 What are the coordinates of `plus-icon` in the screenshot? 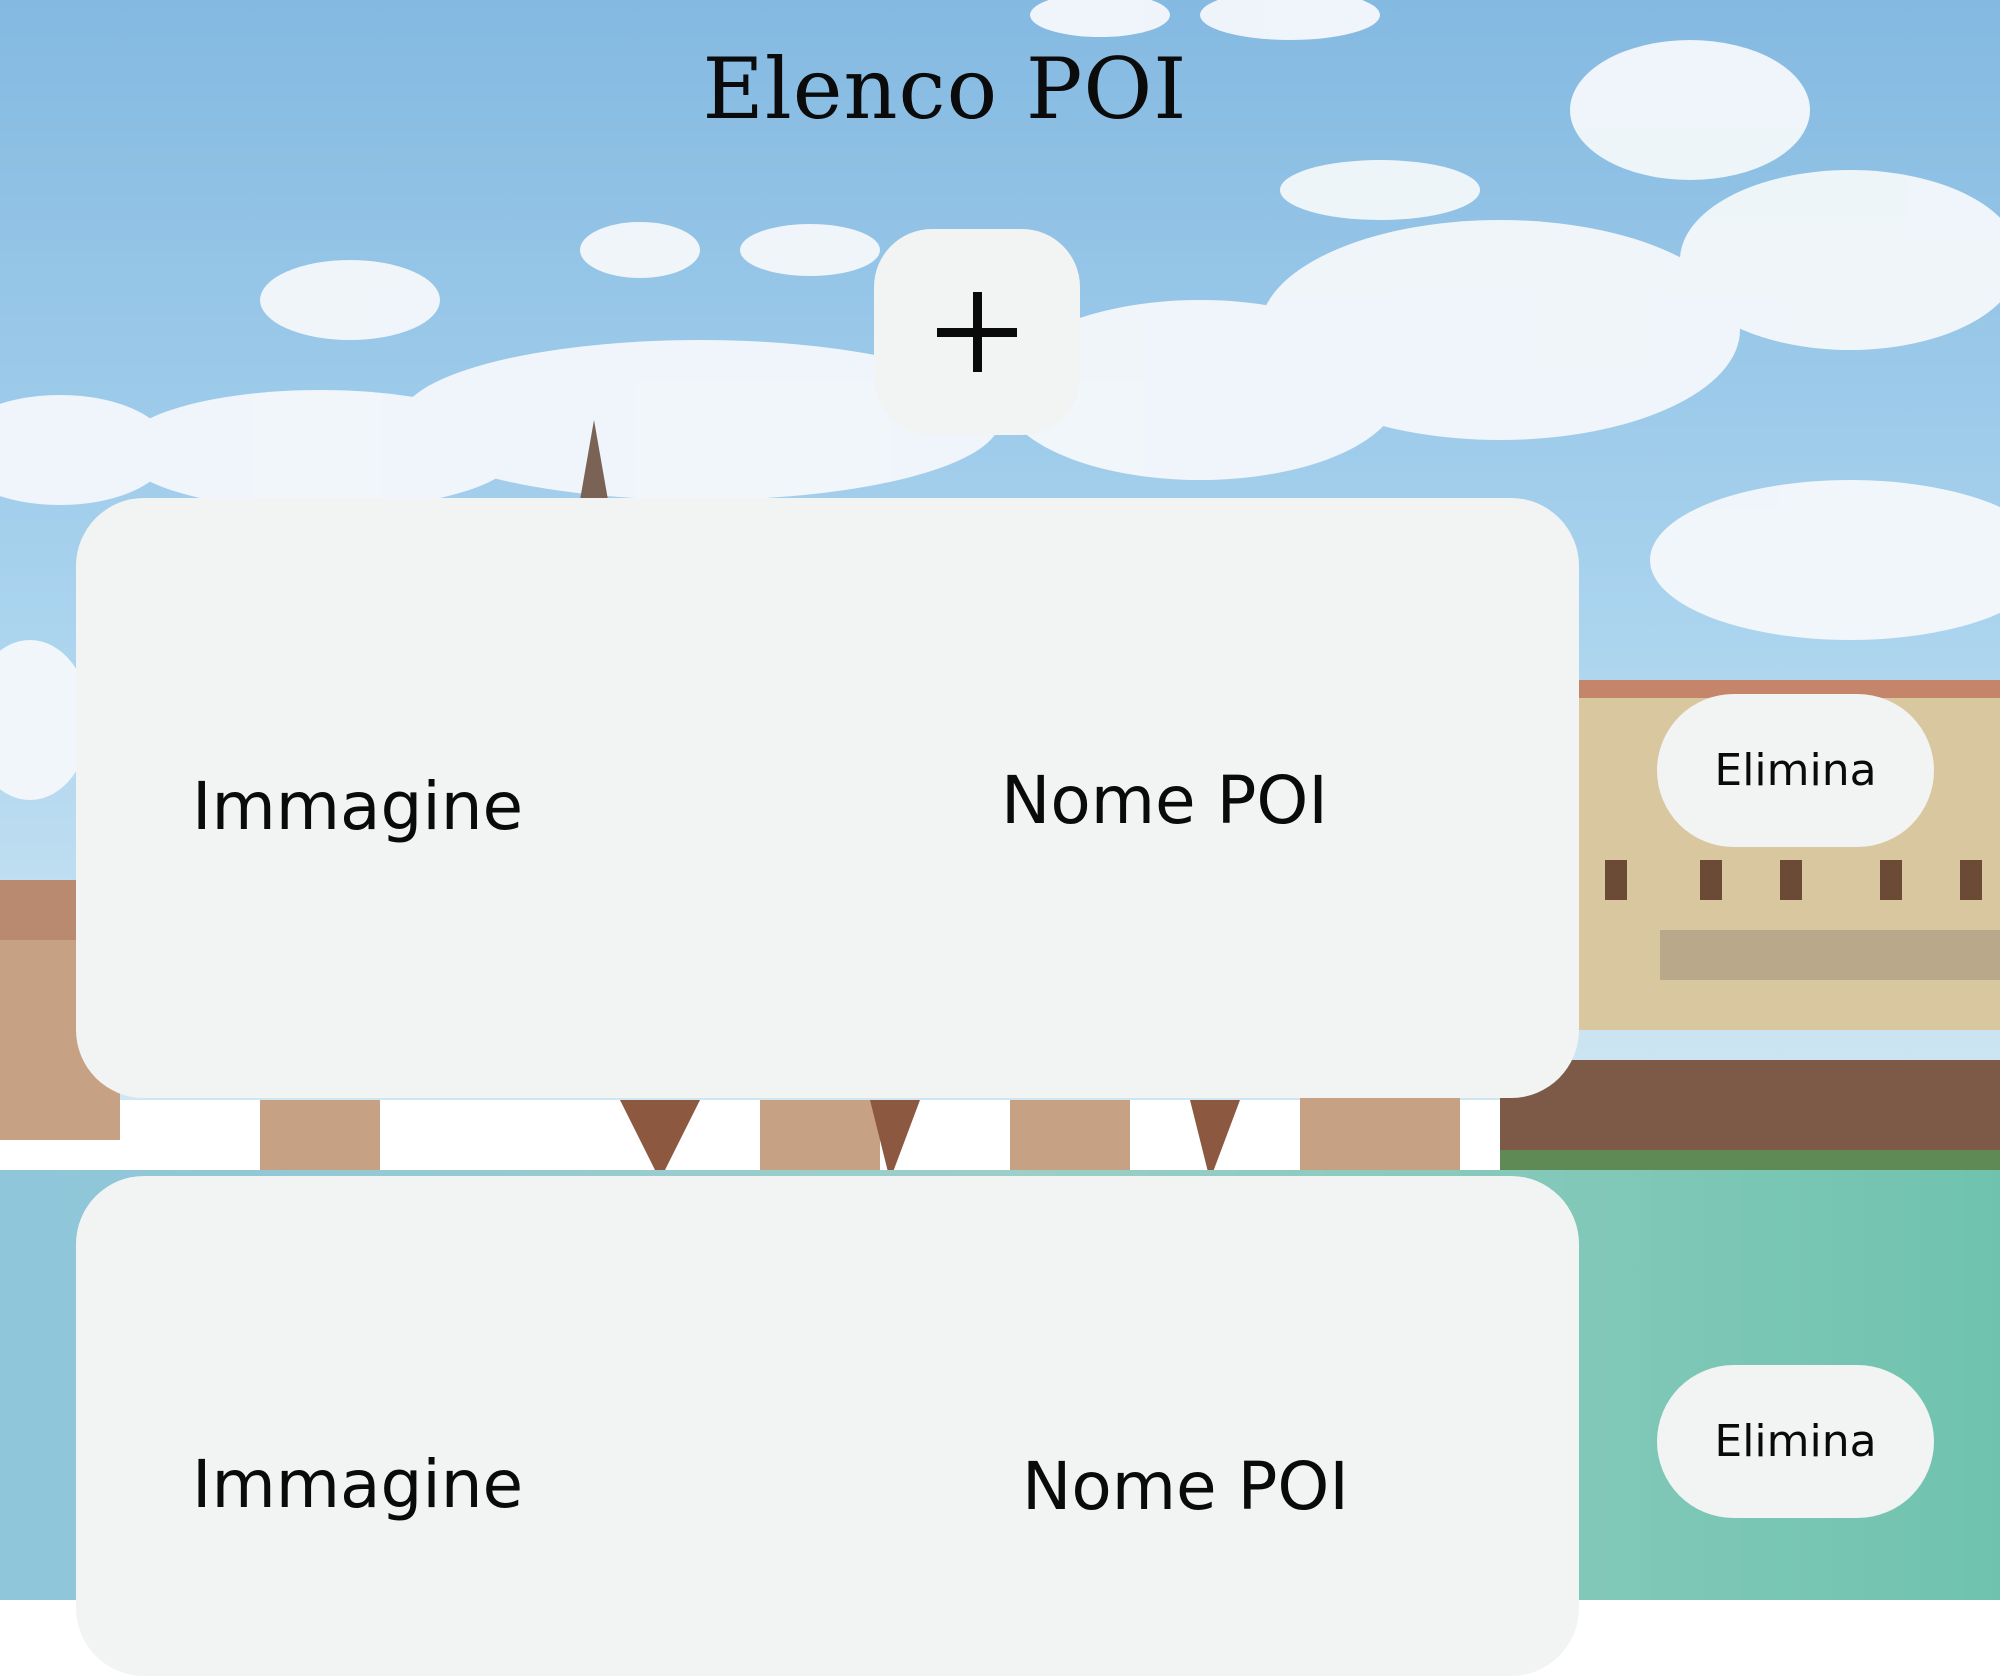 It's located at (977, 332).